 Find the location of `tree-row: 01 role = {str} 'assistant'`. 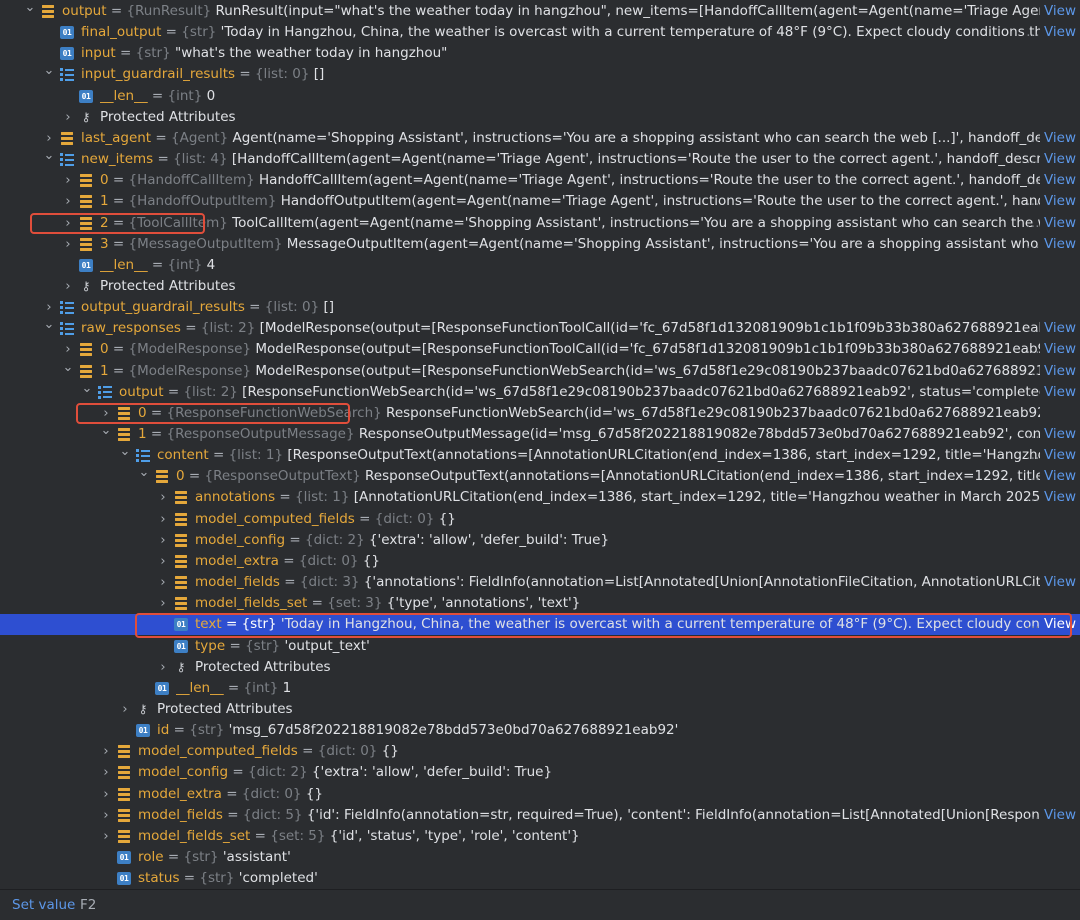

tree-row: 01 role = {str} 'assistant' is located at coordinates (540, 857).